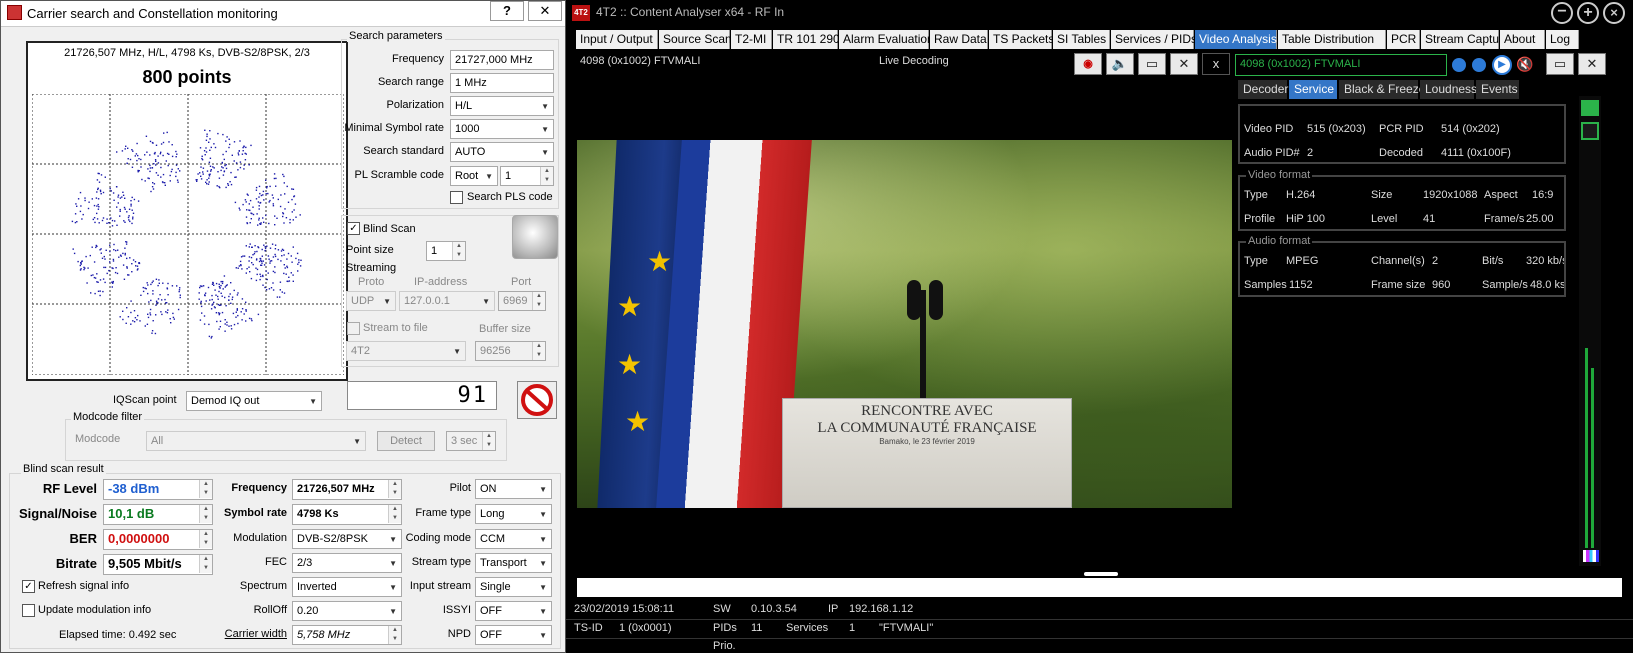 The width and height of the screenshot is (1633, 653). What do you see at coordinates (456, 197) in the screenshot?
I see `search-pls-checkbox` at bounding box center [456, 197].